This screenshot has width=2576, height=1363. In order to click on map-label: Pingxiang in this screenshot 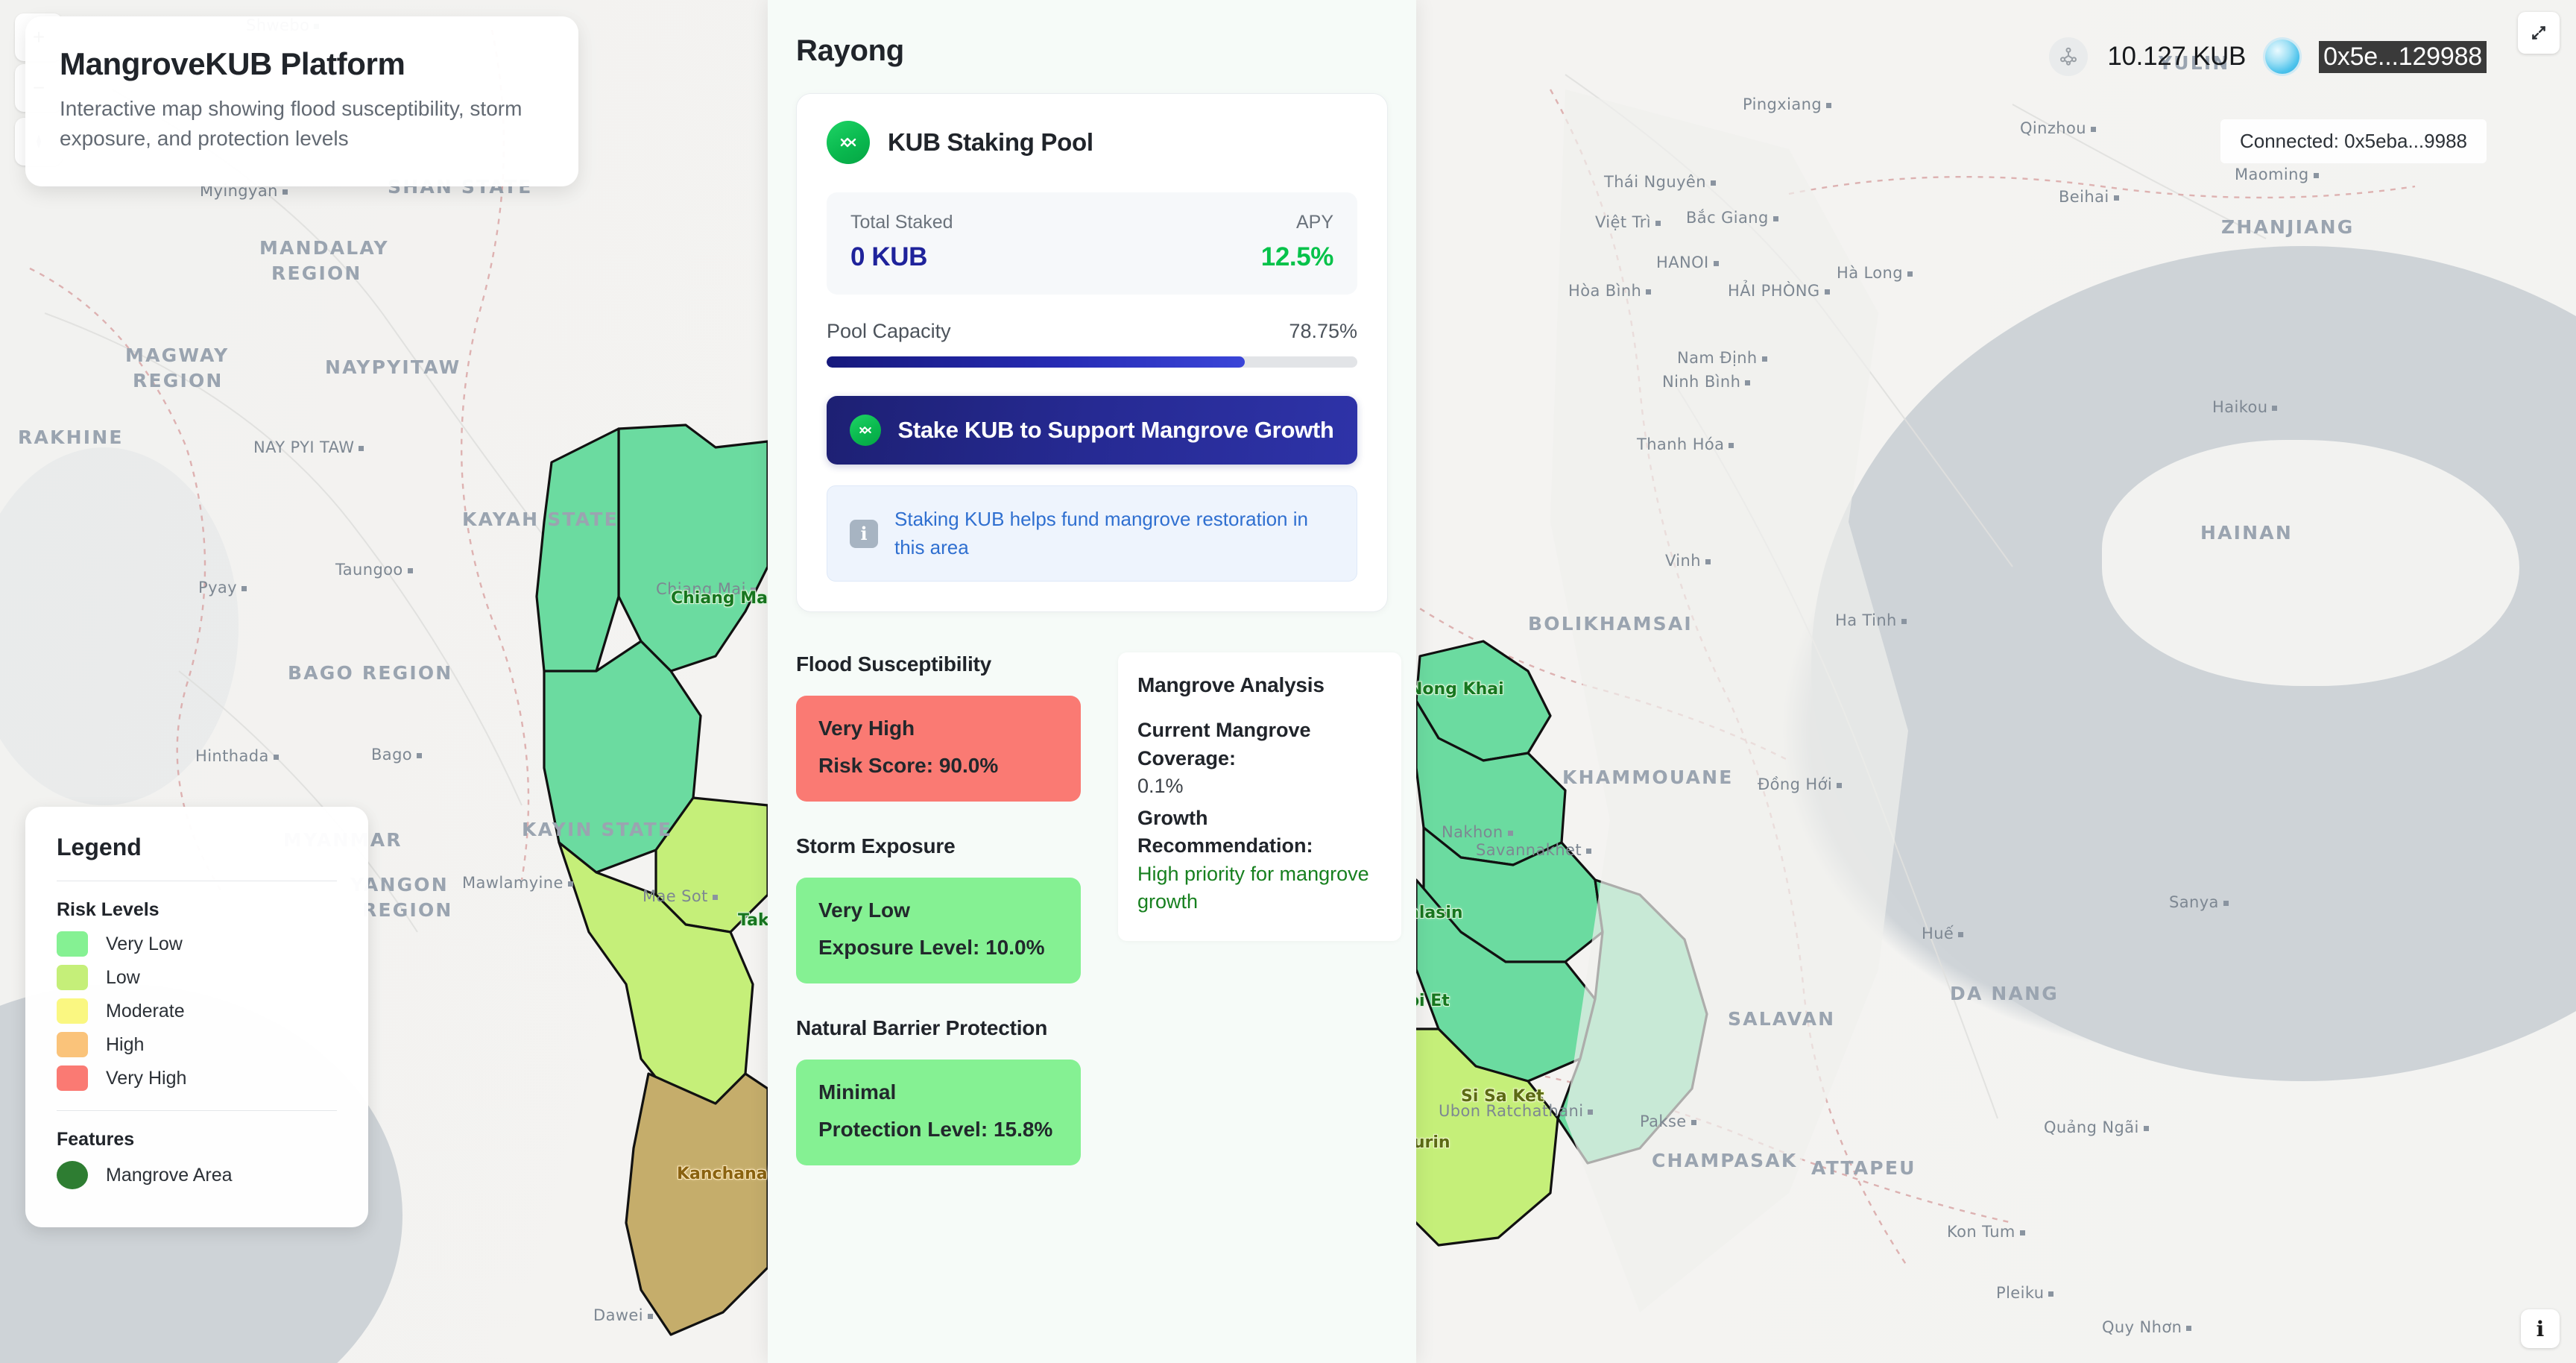, I will do `click(1787, 104)`.